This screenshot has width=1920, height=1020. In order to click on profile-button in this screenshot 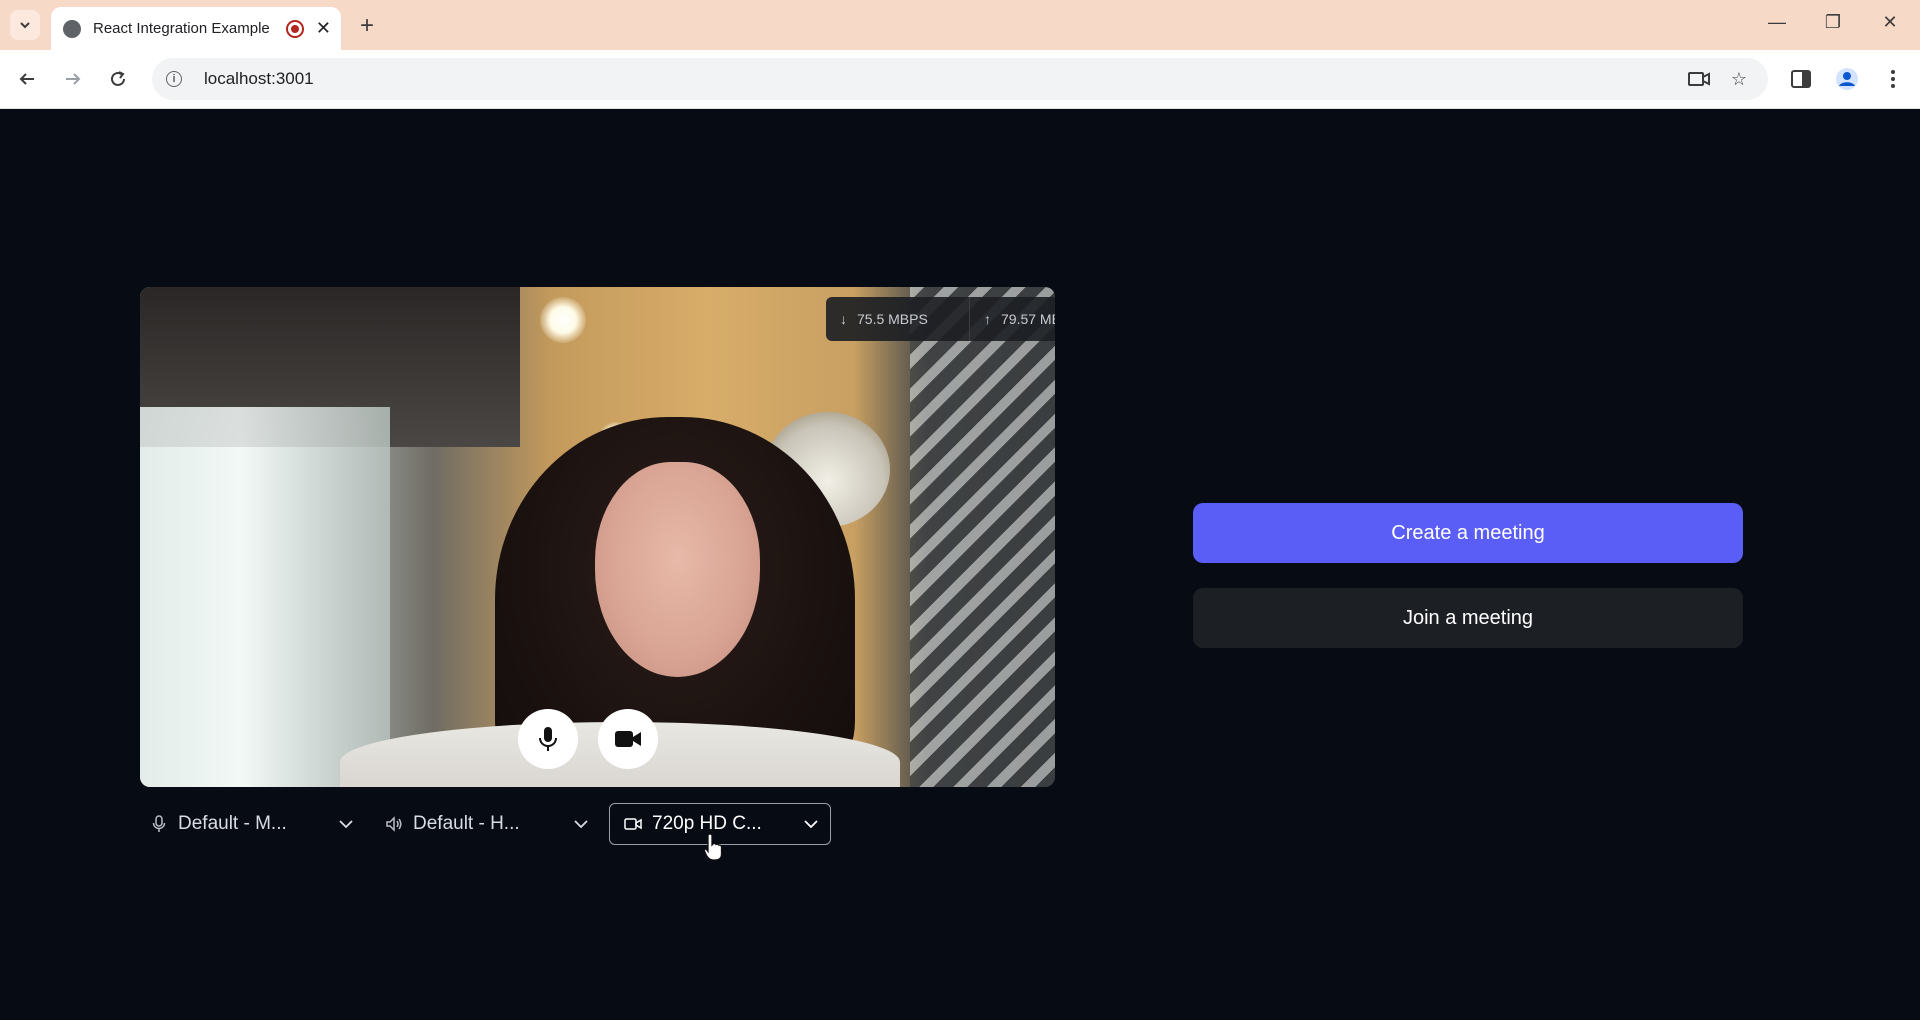, I will do `click(1847, 79)`.